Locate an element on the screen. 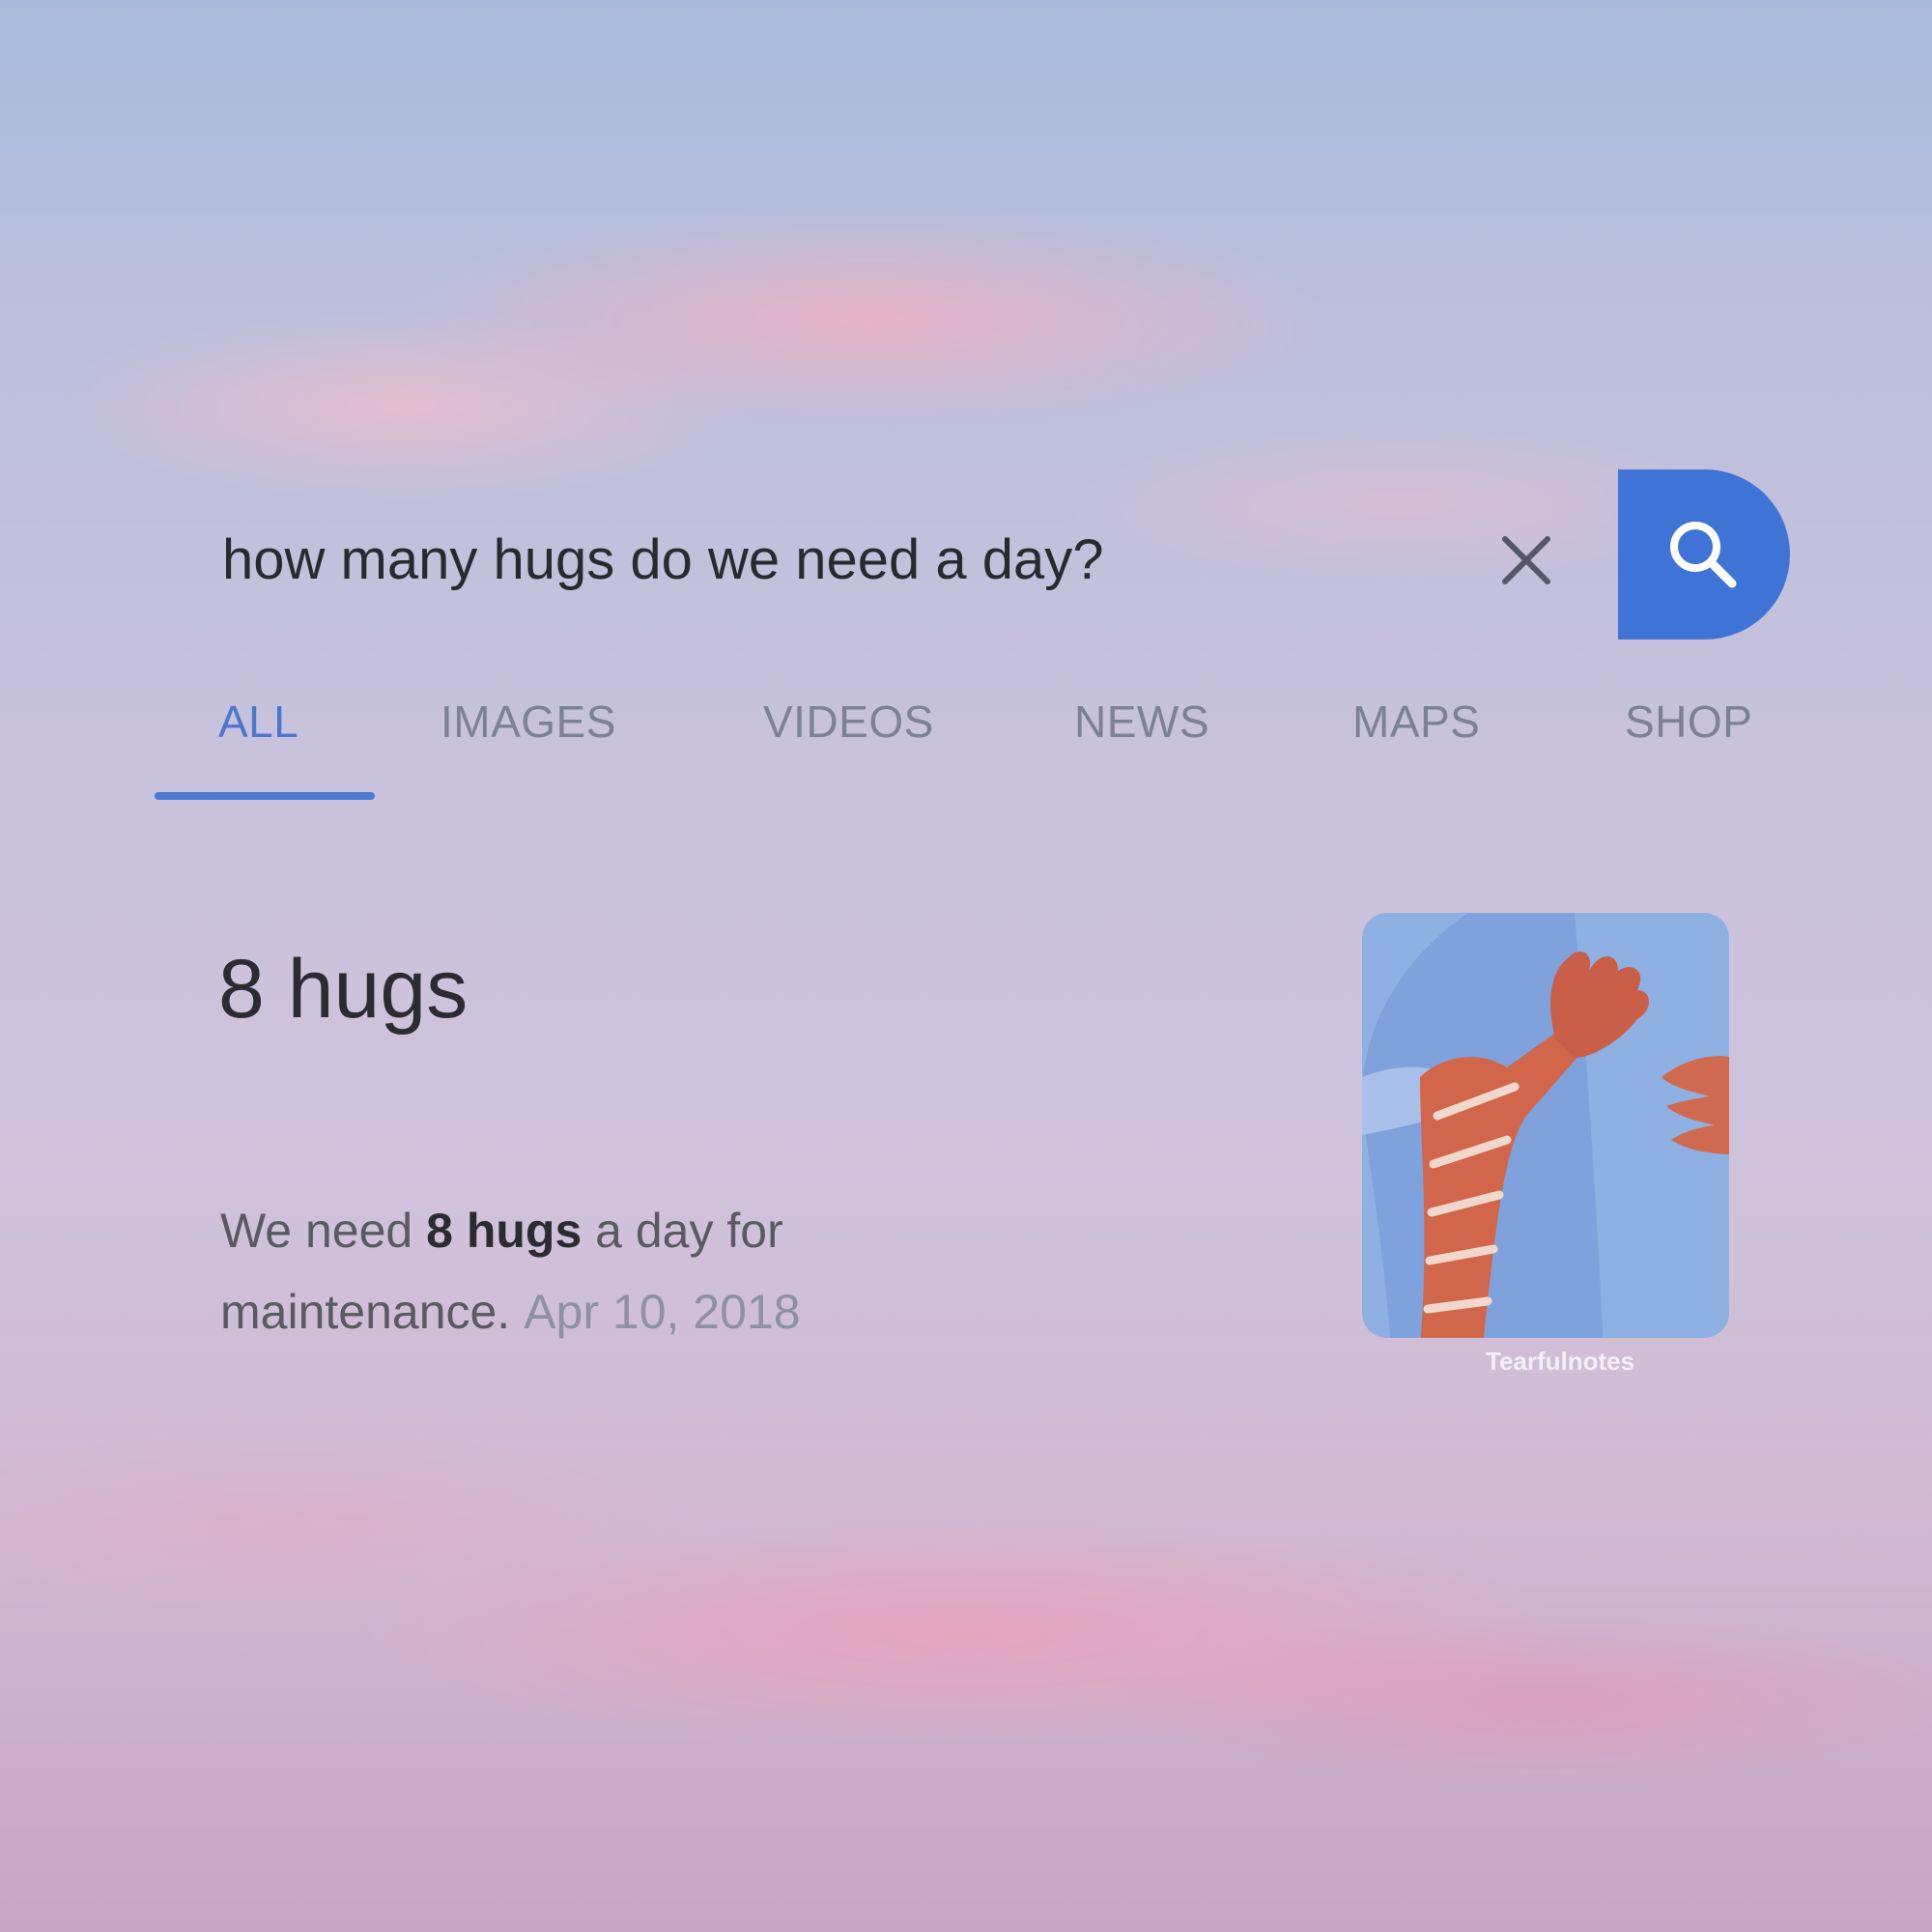 This screenshot has height=1932, width=1932. active-tab-indicator is located at coordinates (265, 796).